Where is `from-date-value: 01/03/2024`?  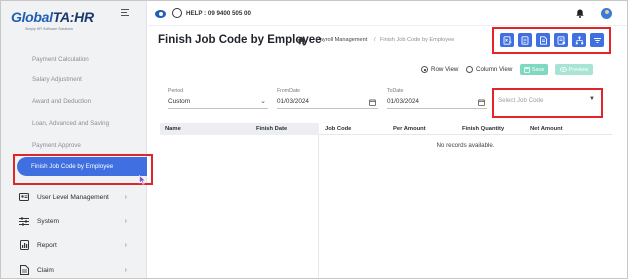
from-date-value: 01/03/2024 is located at coordinates (293, 101).